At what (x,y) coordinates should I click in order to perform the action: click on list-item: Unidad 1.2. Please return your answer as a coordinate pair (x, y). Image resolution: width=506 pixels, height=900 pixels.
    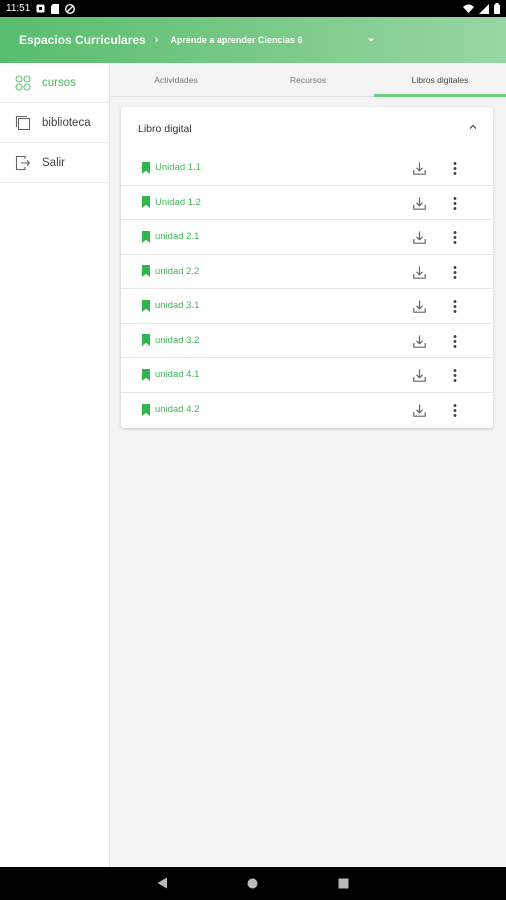
    Looking at the image, I should click on (307, 203).